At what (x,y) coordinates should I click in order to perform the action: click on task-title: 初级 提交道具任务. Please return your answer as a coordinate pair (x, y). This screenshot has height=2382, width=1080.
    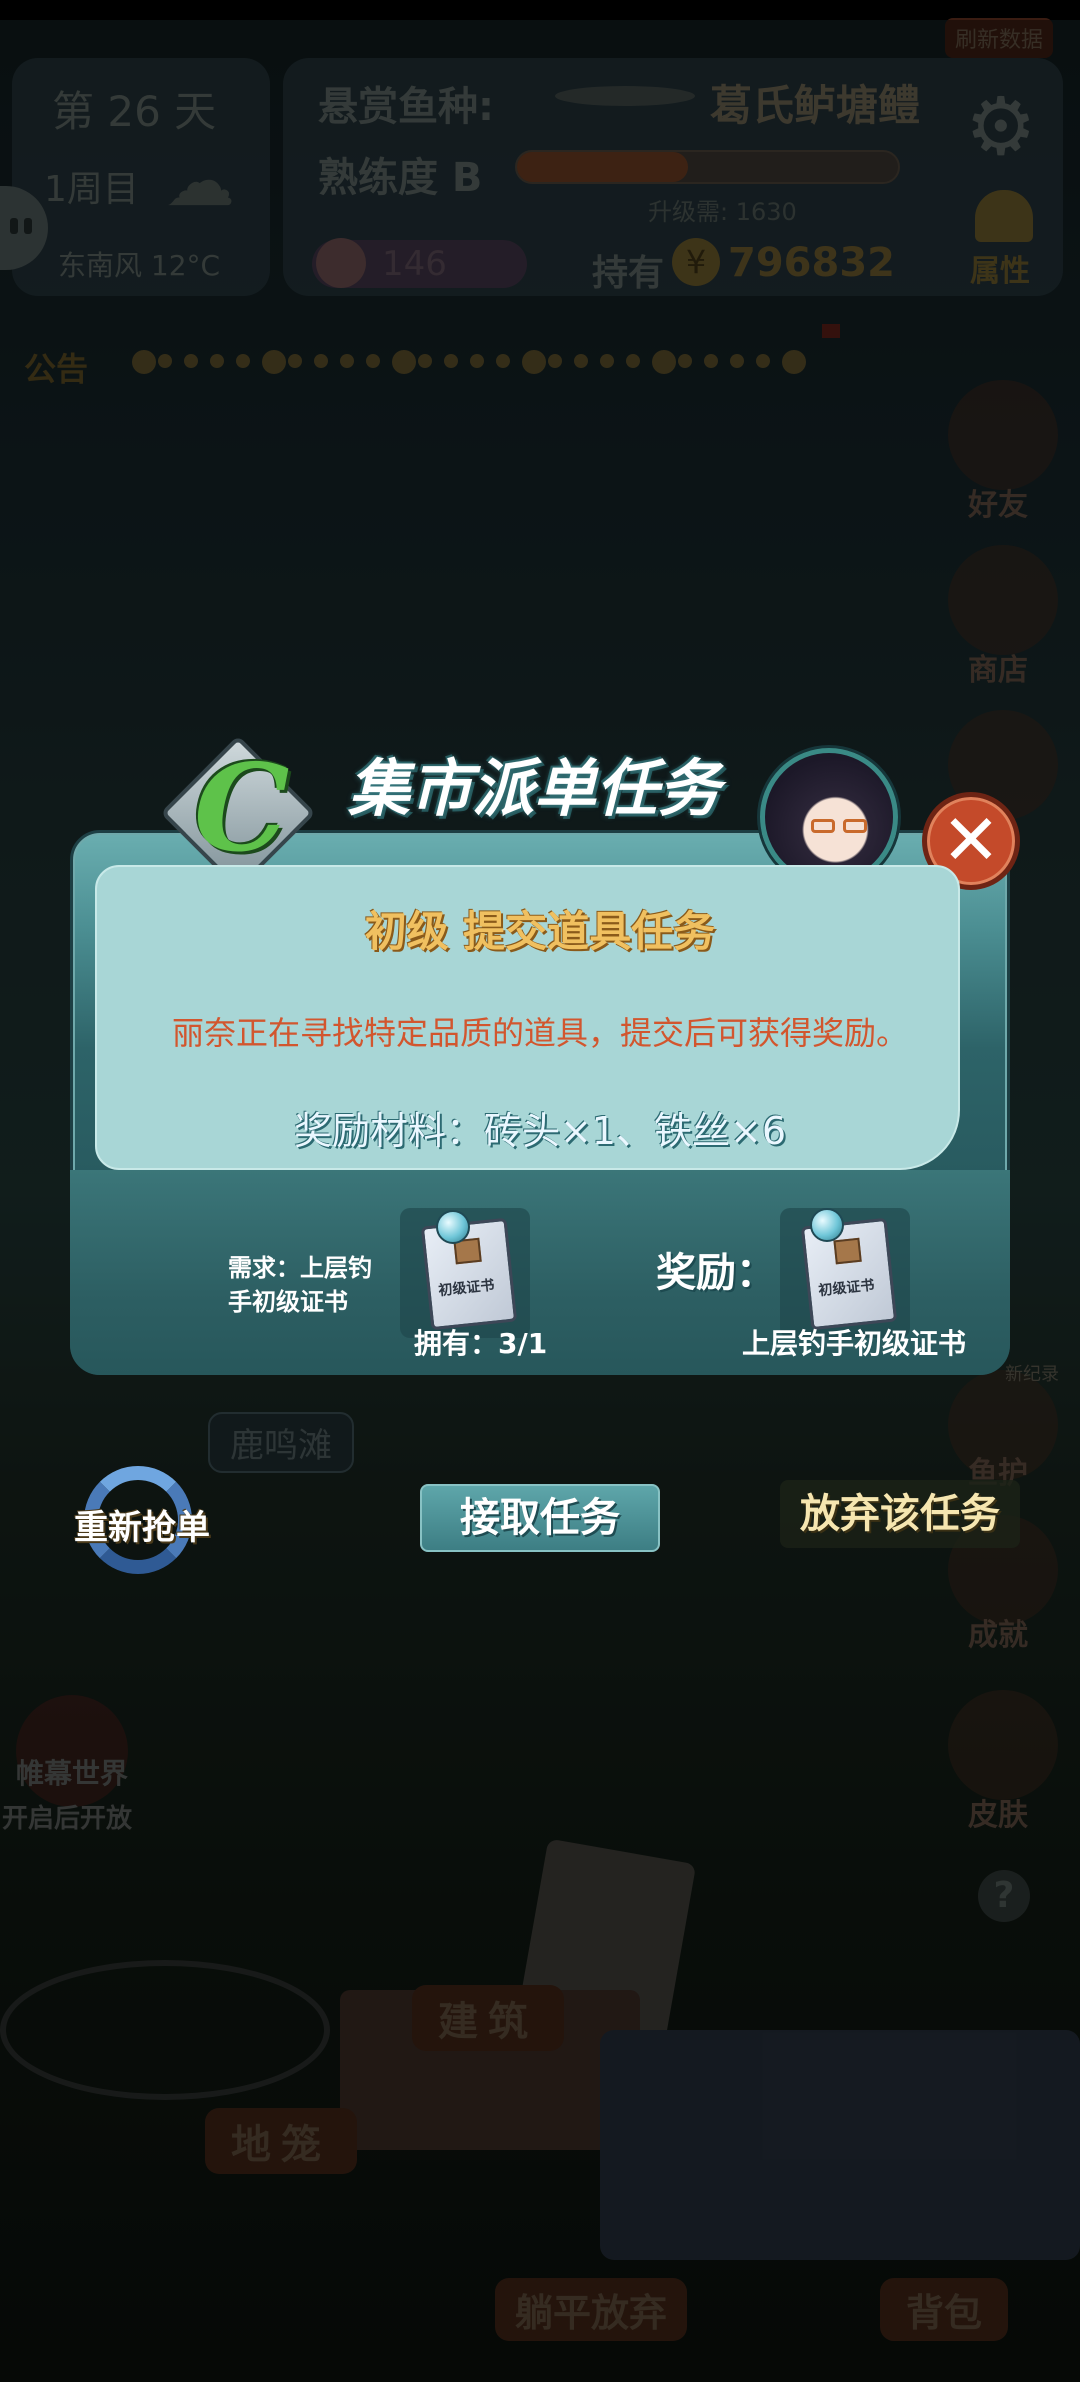
    Looking at the image, I should click on (540, 931).